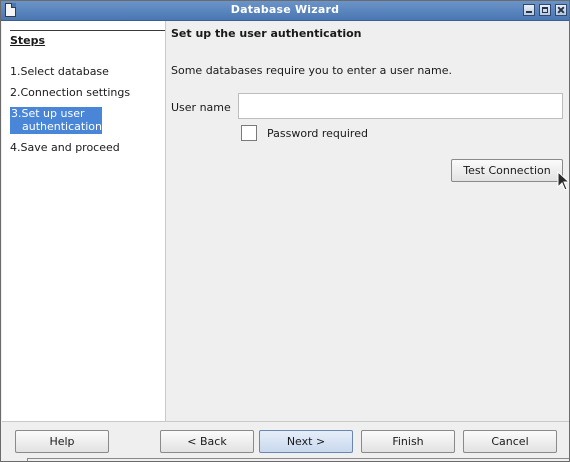 Image resolution: width=570 pixels, height=462 pixels. What do you see at coordinates (28, 40) in the screenshot?
I see `steps-title: Steps` at bounding box center [28, 40].